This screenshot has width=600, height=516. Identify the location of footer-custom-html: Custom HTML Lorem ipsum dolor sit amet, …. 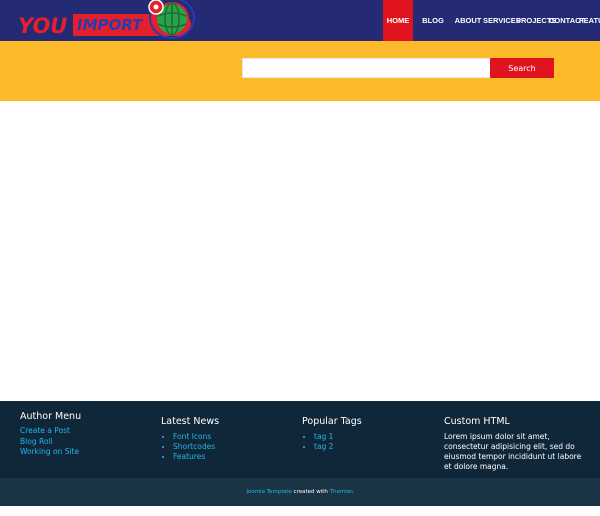
(514, 444).